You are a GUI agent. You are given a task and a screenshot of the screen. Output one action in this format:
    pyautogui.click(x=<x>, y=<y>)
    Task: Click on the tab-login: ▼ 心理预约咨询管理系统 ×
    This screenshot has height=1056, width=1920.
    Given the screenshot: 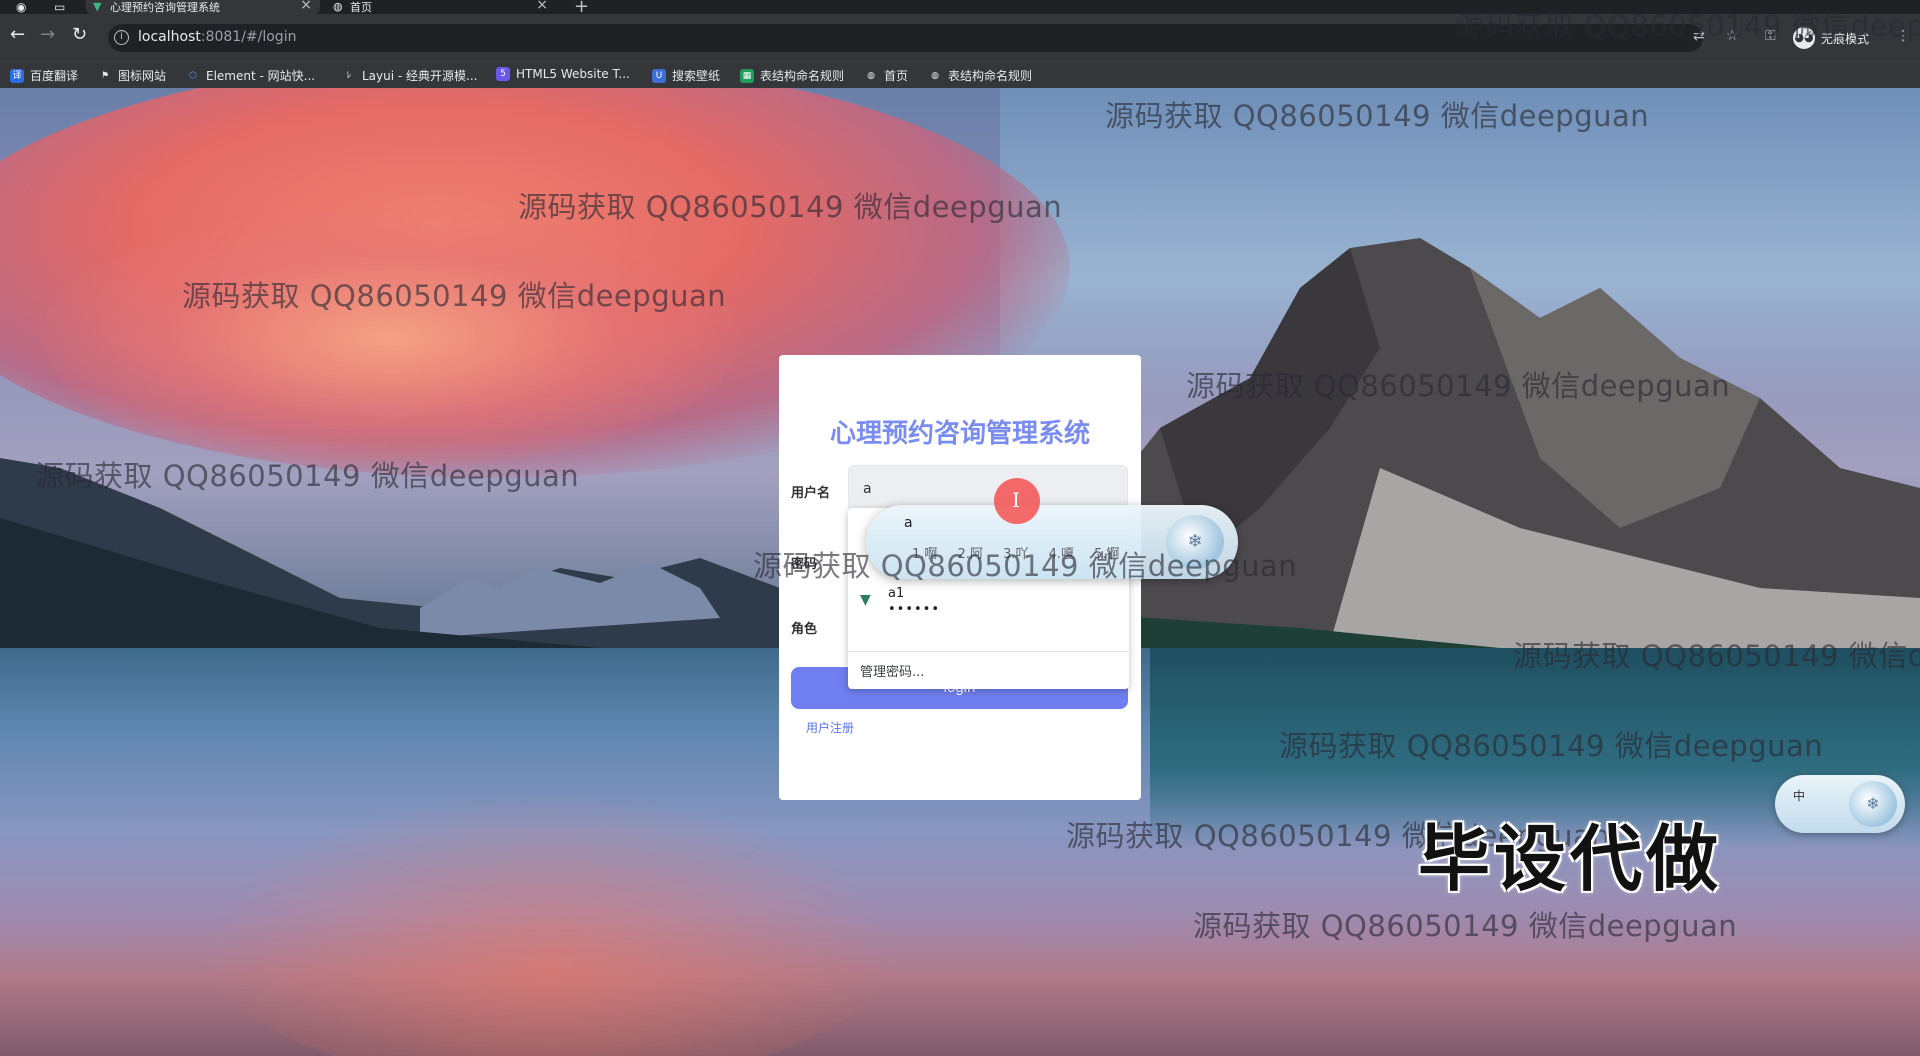 What is the action you would take?
    pyautogui.click(x=203, y=7)
    